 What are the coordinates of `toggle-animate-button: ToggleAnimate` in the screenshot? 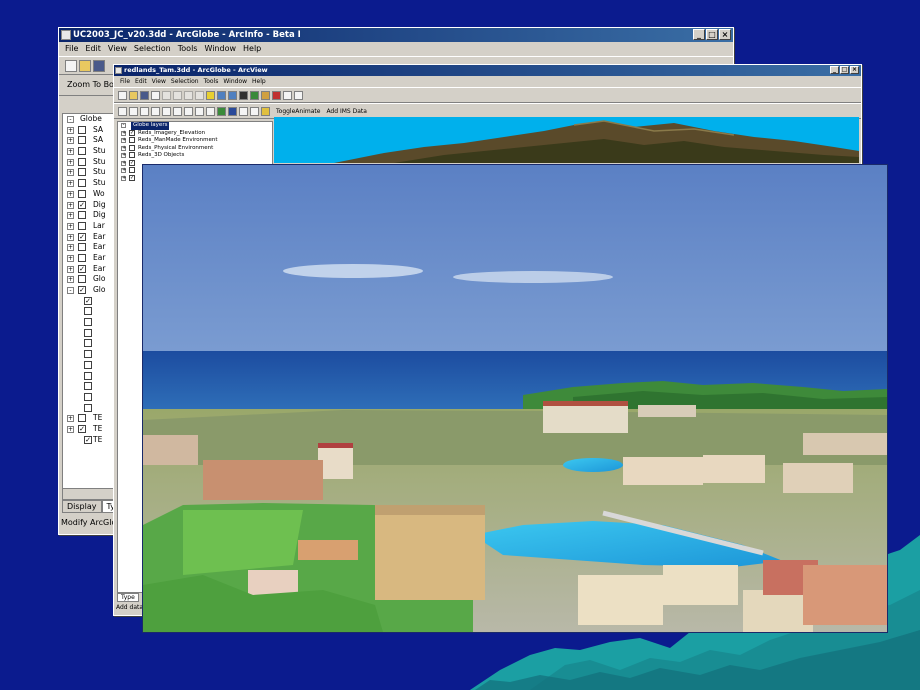 It's located at (298, 111).